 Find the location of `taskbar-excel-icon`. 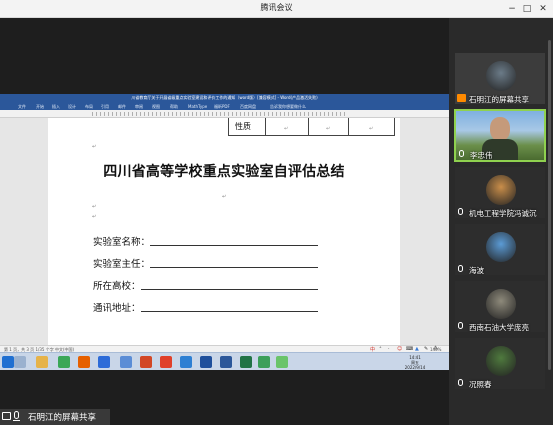

taskbar-excel-icon is located at coordinates (246, 362).